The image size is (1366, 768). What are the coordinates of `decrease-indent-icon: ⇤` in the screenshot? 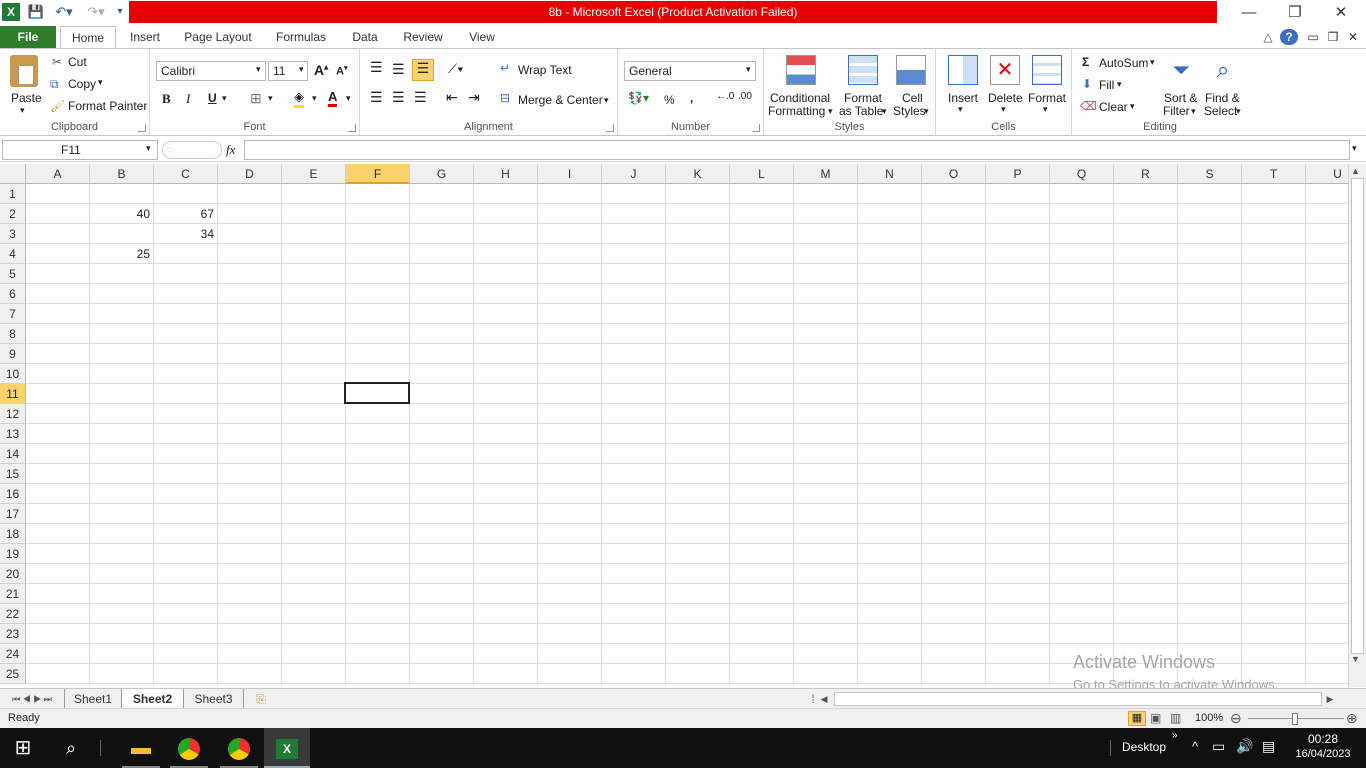 It's located at (452, 97).